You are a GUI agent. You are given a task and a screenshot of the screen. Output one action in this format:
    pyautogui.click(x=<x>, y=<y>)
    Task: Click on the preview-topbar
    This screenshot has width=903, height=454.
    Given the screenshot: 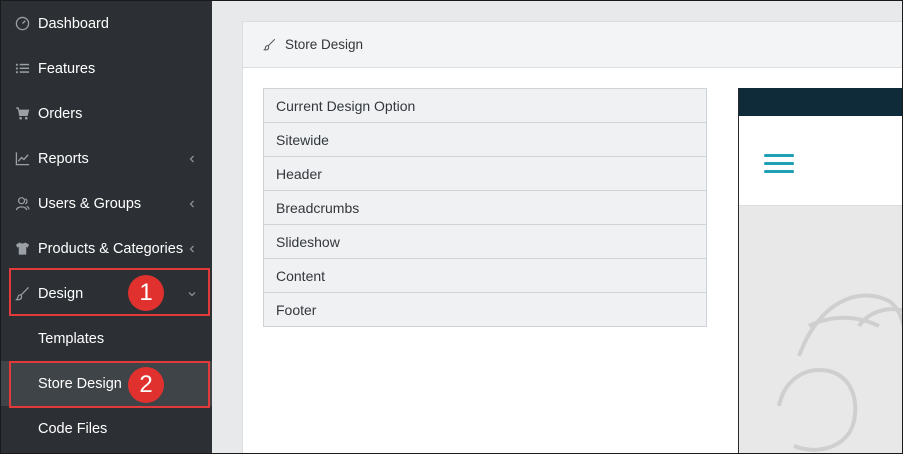 What is the action you would take?
    pyautogui.click(x=820, y=102)
    